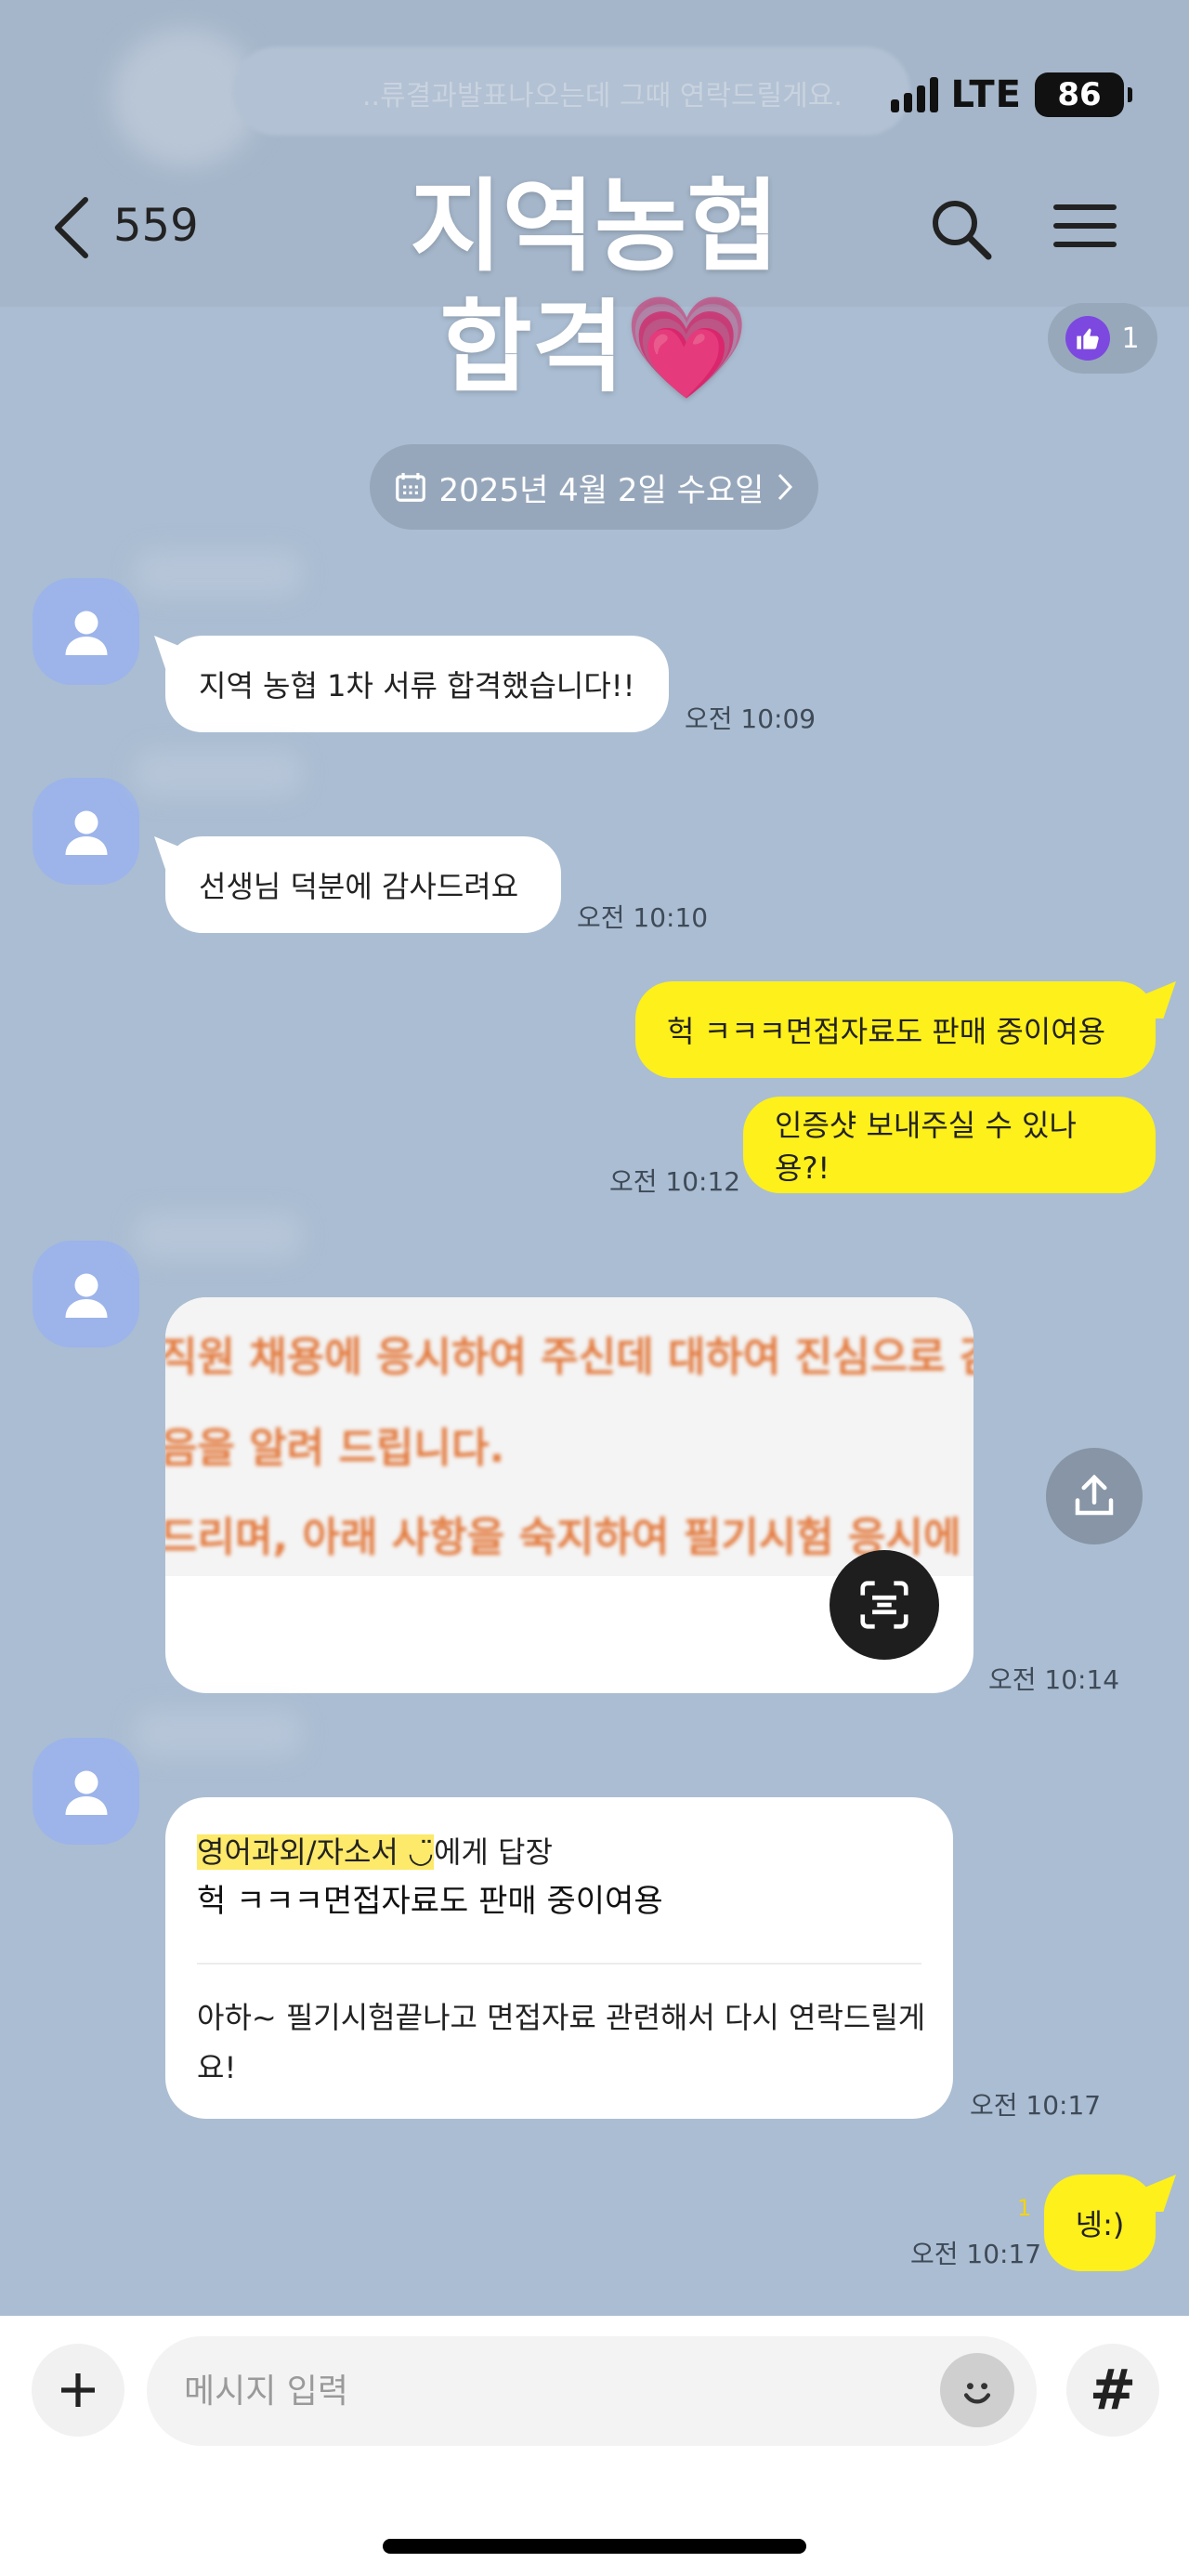  I want to click on attach-button, so click(78, 2390).